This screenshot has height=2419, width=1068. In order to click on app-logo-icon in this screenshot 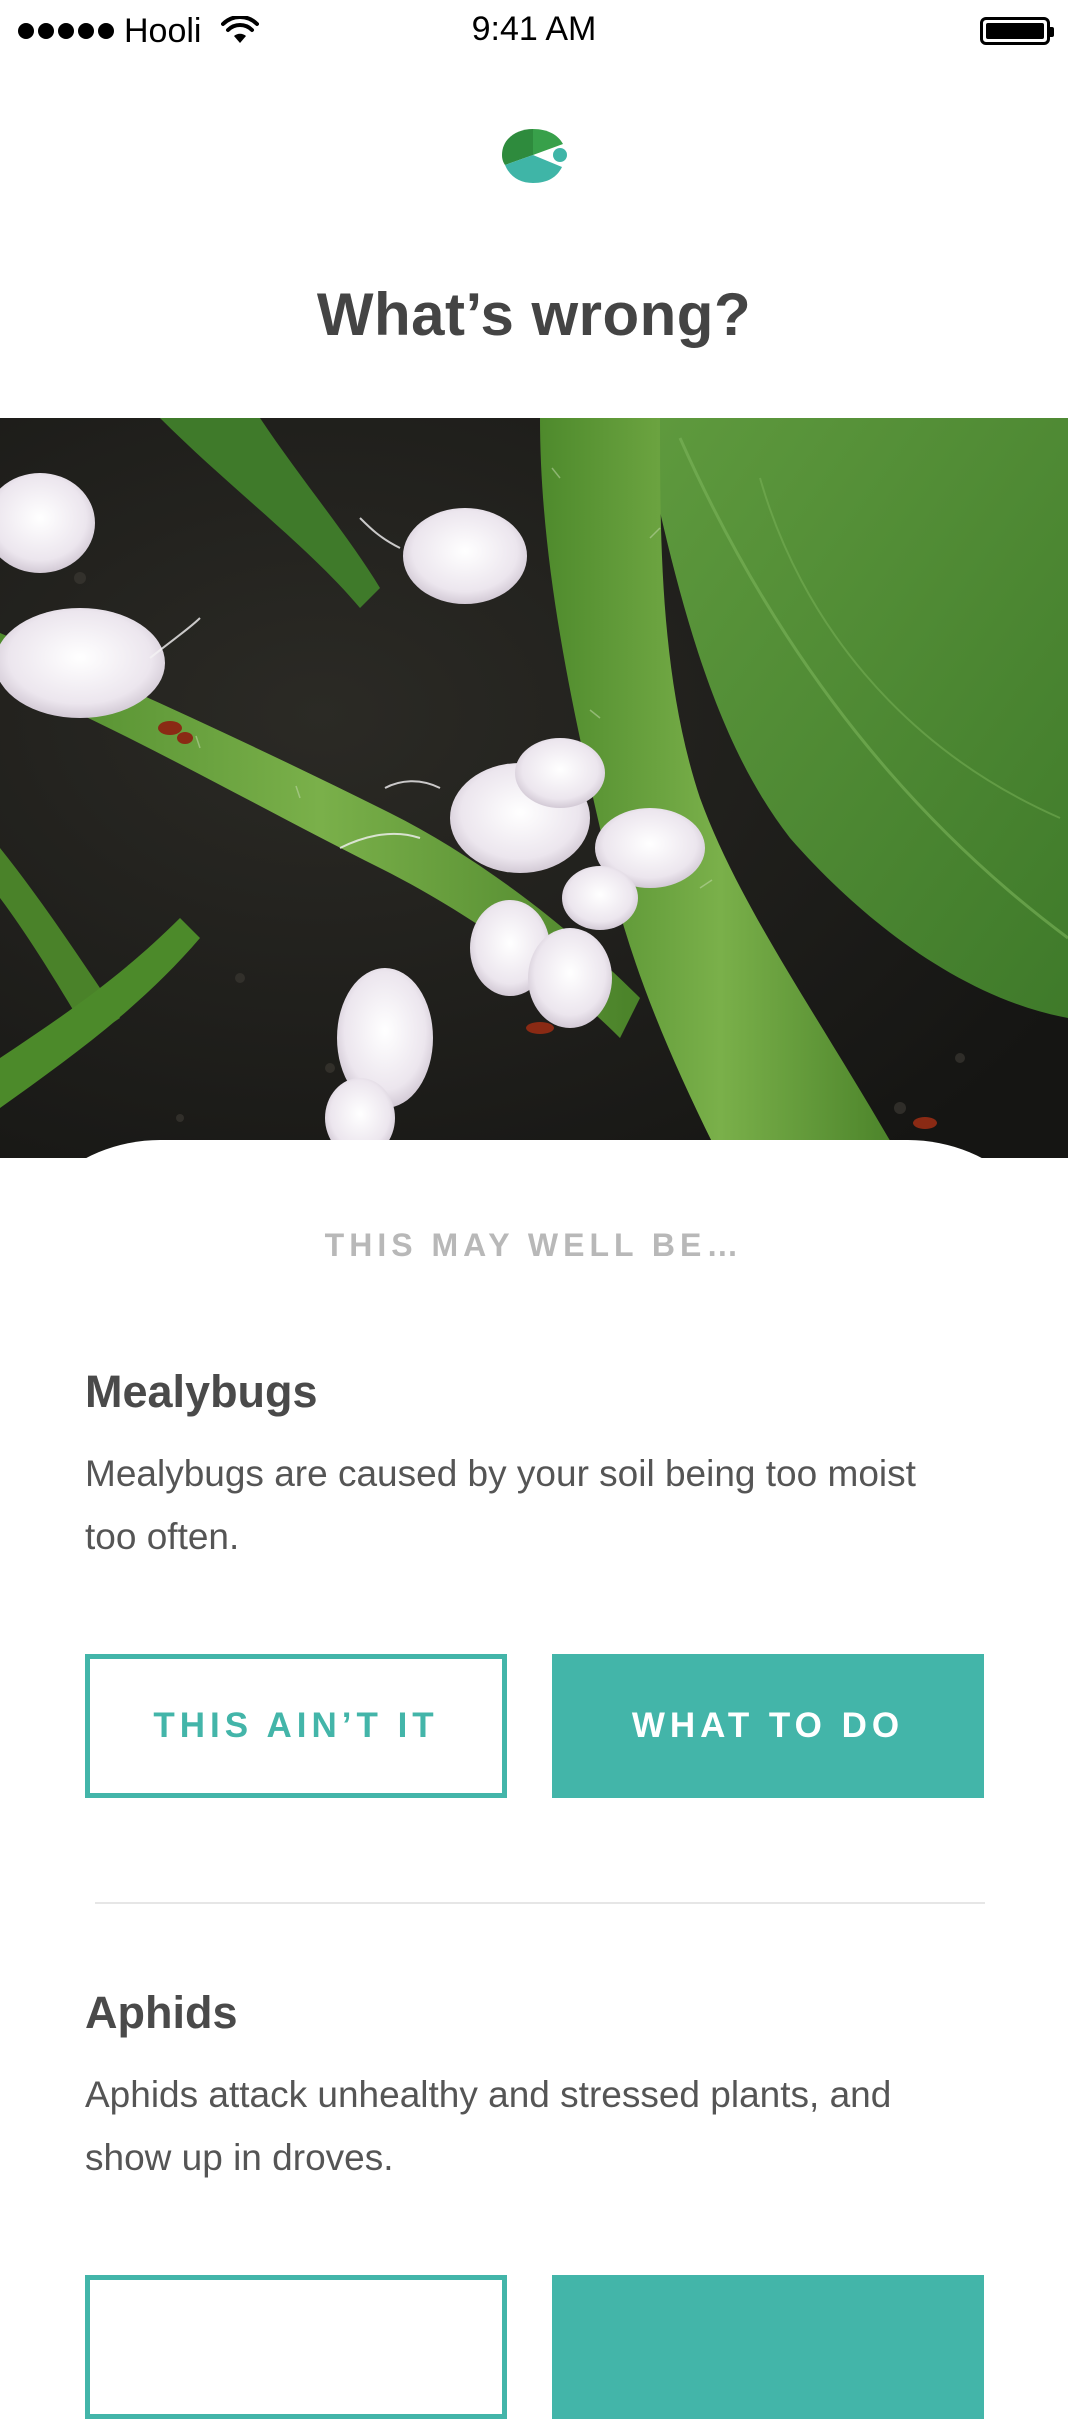, I will do `click(534, 156)`.